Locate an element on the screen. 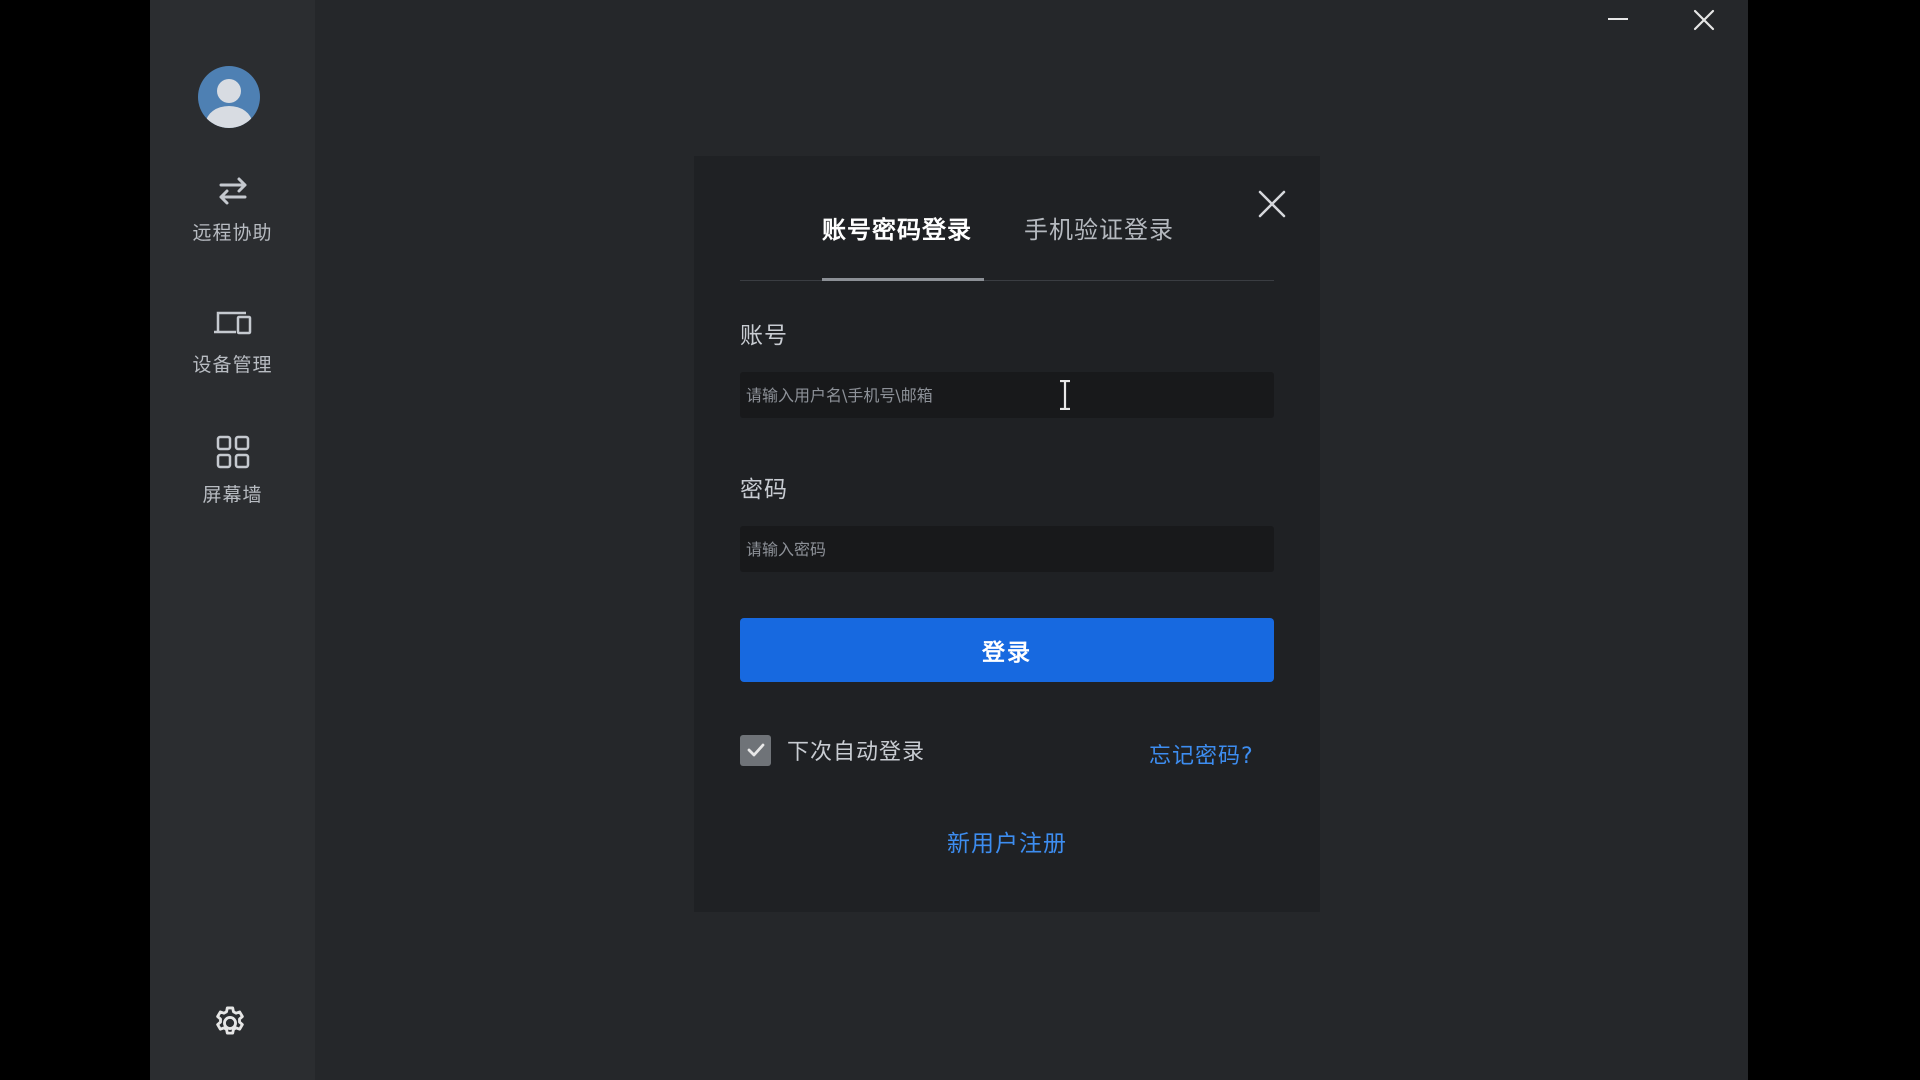  password-label: 密码 is located at coordinates (764, 490).